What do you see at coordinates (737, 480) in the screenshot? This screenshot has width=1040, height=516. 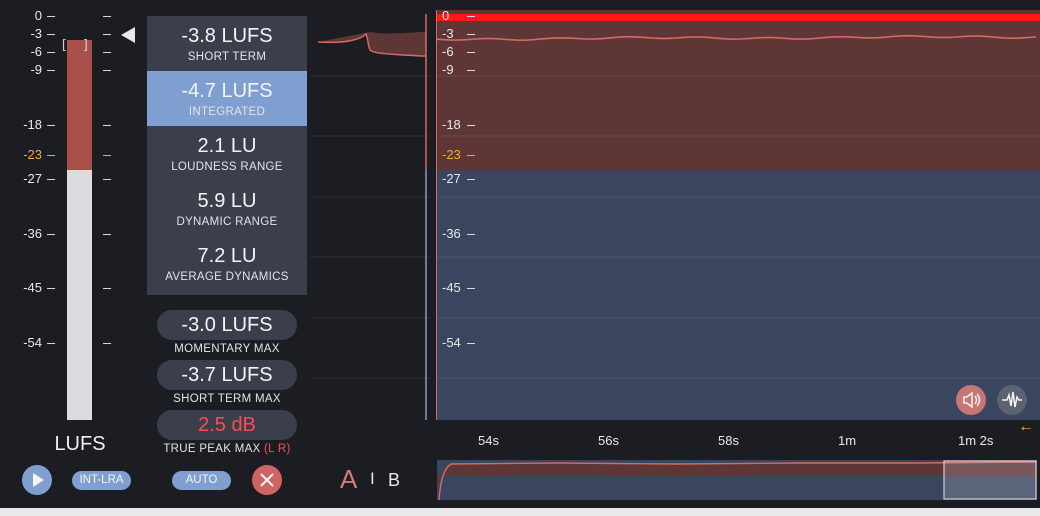 I see `overview-timeline` at bounding box center [737, 480].